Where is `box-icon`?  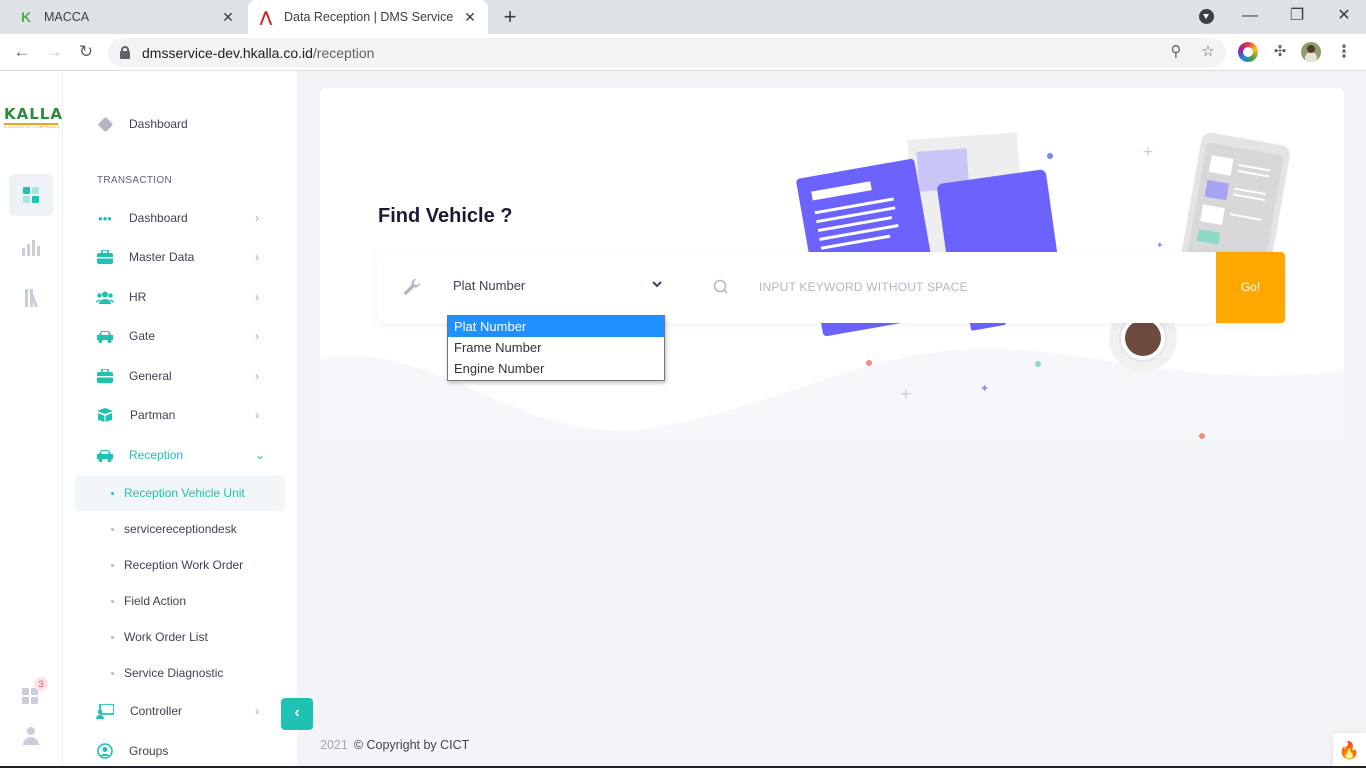
box-icon is located at coordinates (105, 415).